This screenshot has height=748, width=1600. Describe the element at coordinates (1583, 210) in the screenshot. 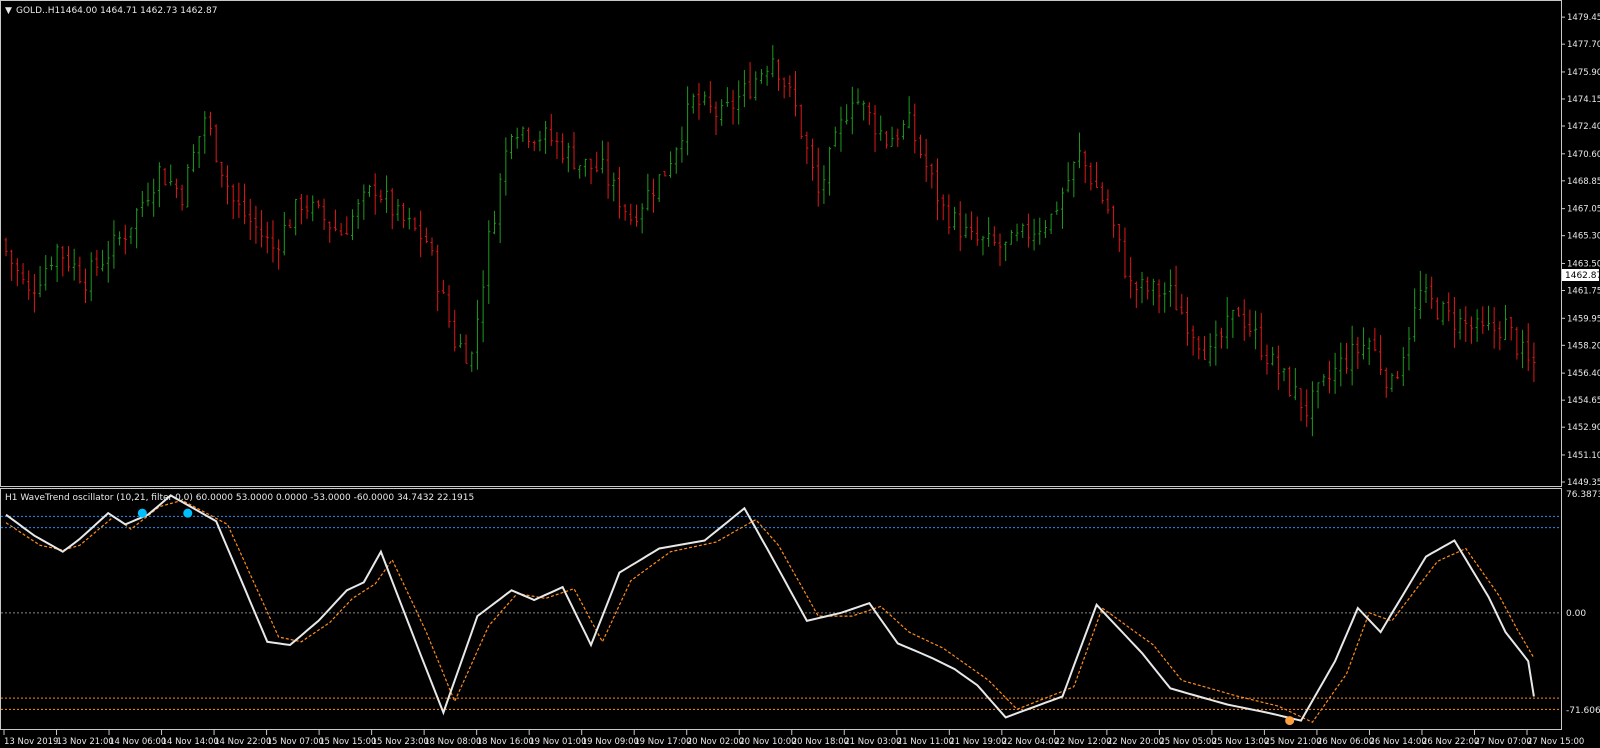

I see `price-label: 1467.05` at that location.